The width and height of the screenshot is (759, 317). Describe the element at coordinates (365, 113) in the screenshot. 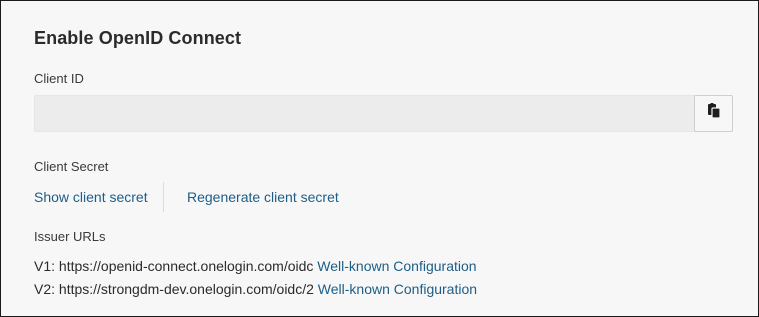

I see `client-id-input` at that location.